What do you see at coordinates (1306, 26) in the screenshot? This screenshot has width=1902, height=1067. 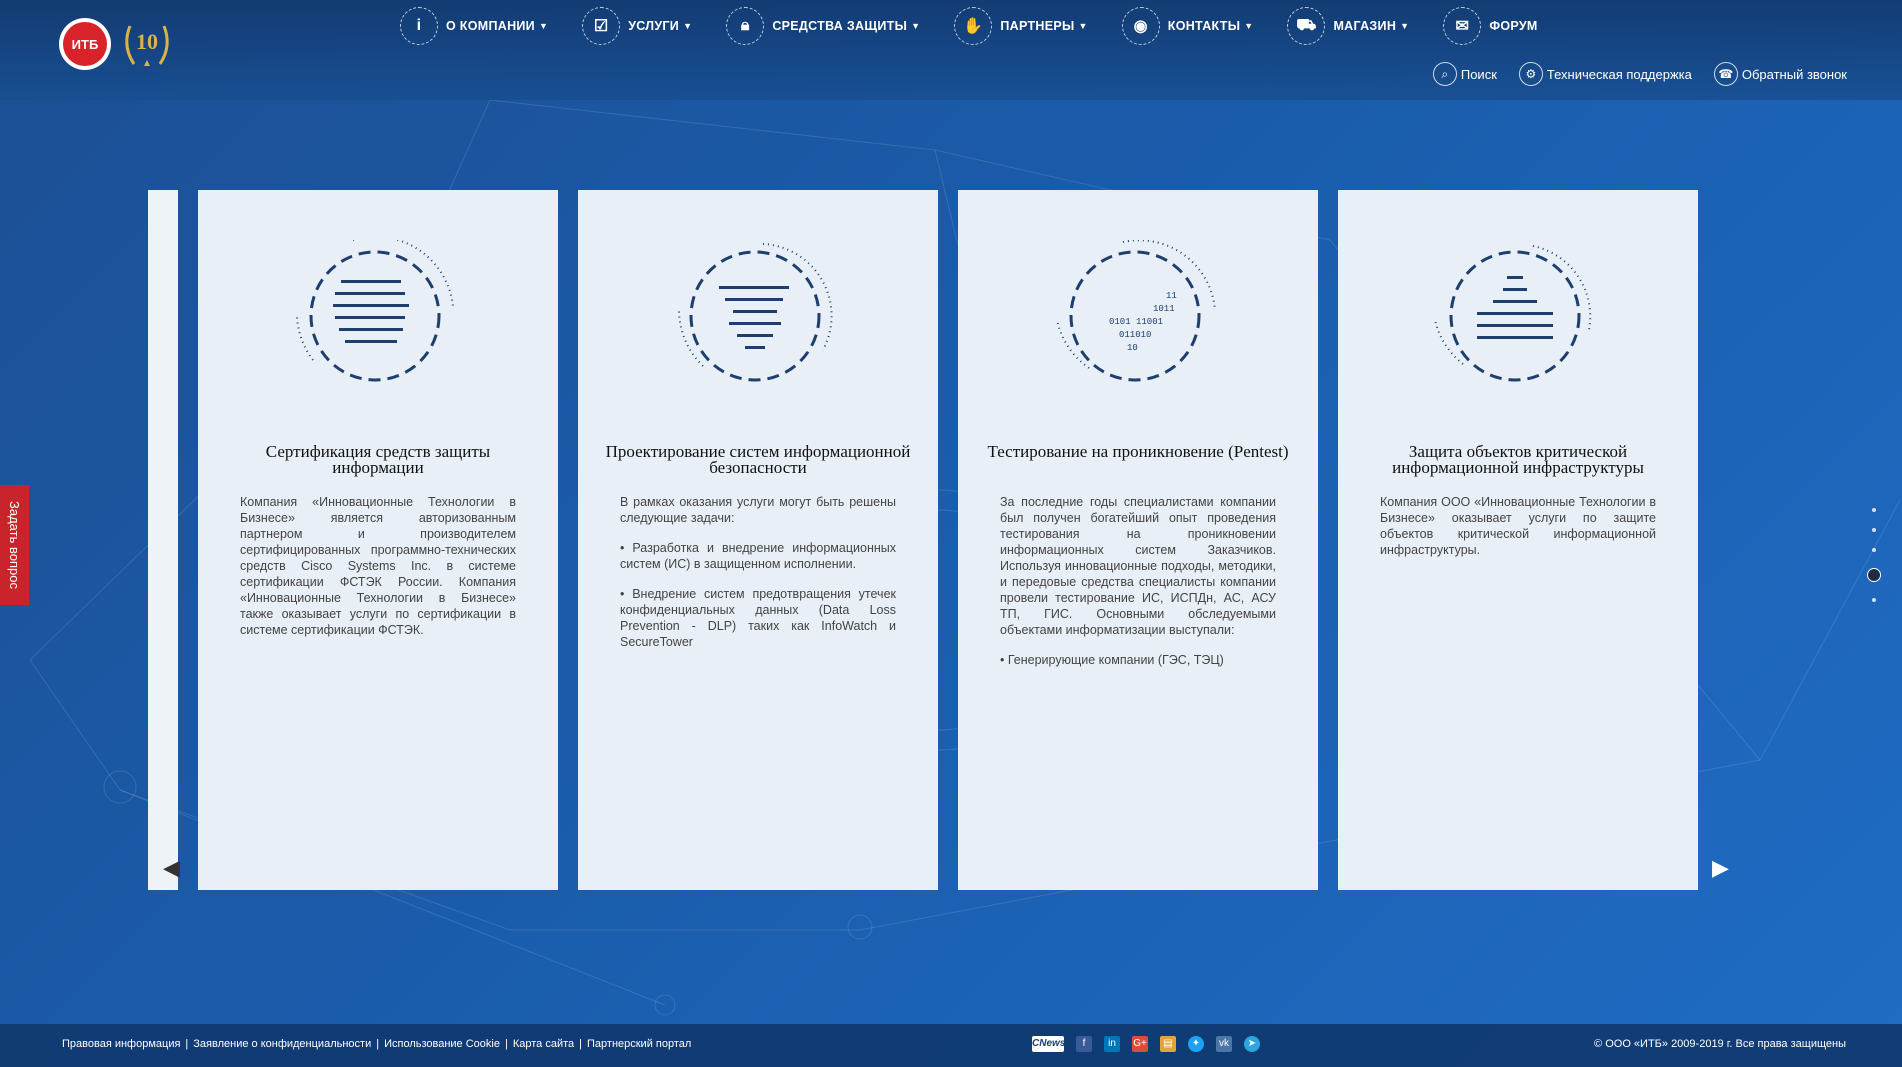 I see `cart-icon: ⛟` at bounding box center [1306, 26].